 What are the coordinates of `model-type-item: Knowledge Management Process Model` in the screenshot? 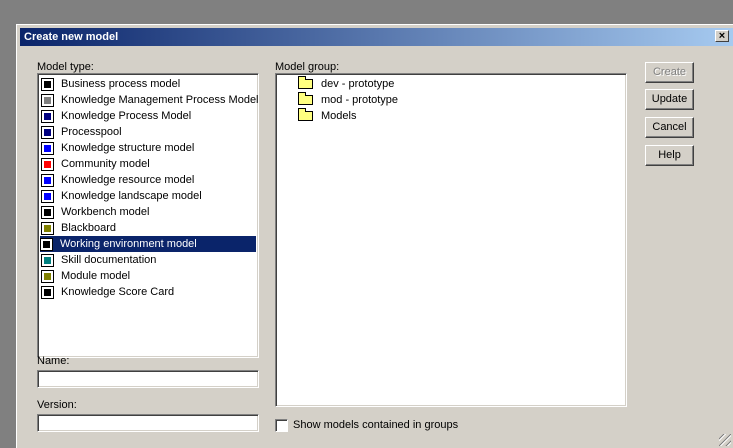 It's located at (150, 100).